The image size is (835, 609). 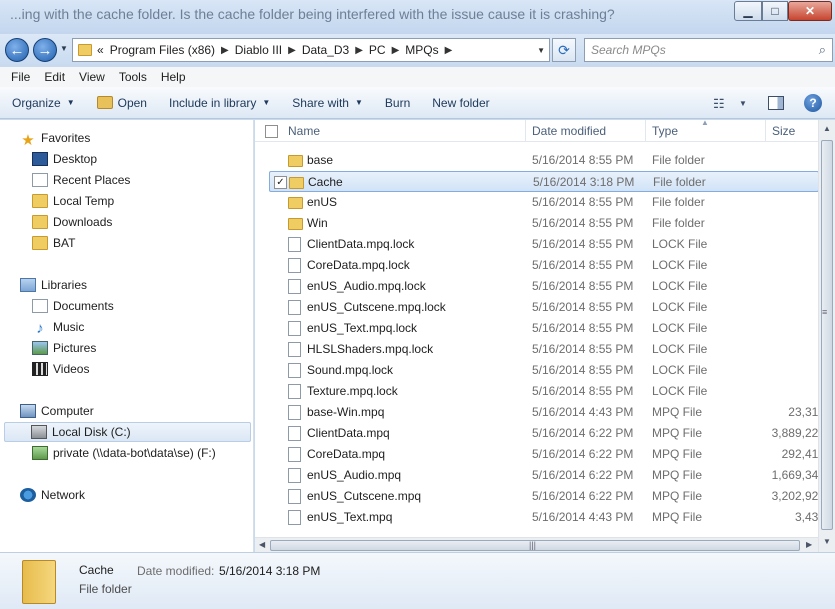 I want to click on search-input: Search MPQs ⌕, so click(x=708, y=50).